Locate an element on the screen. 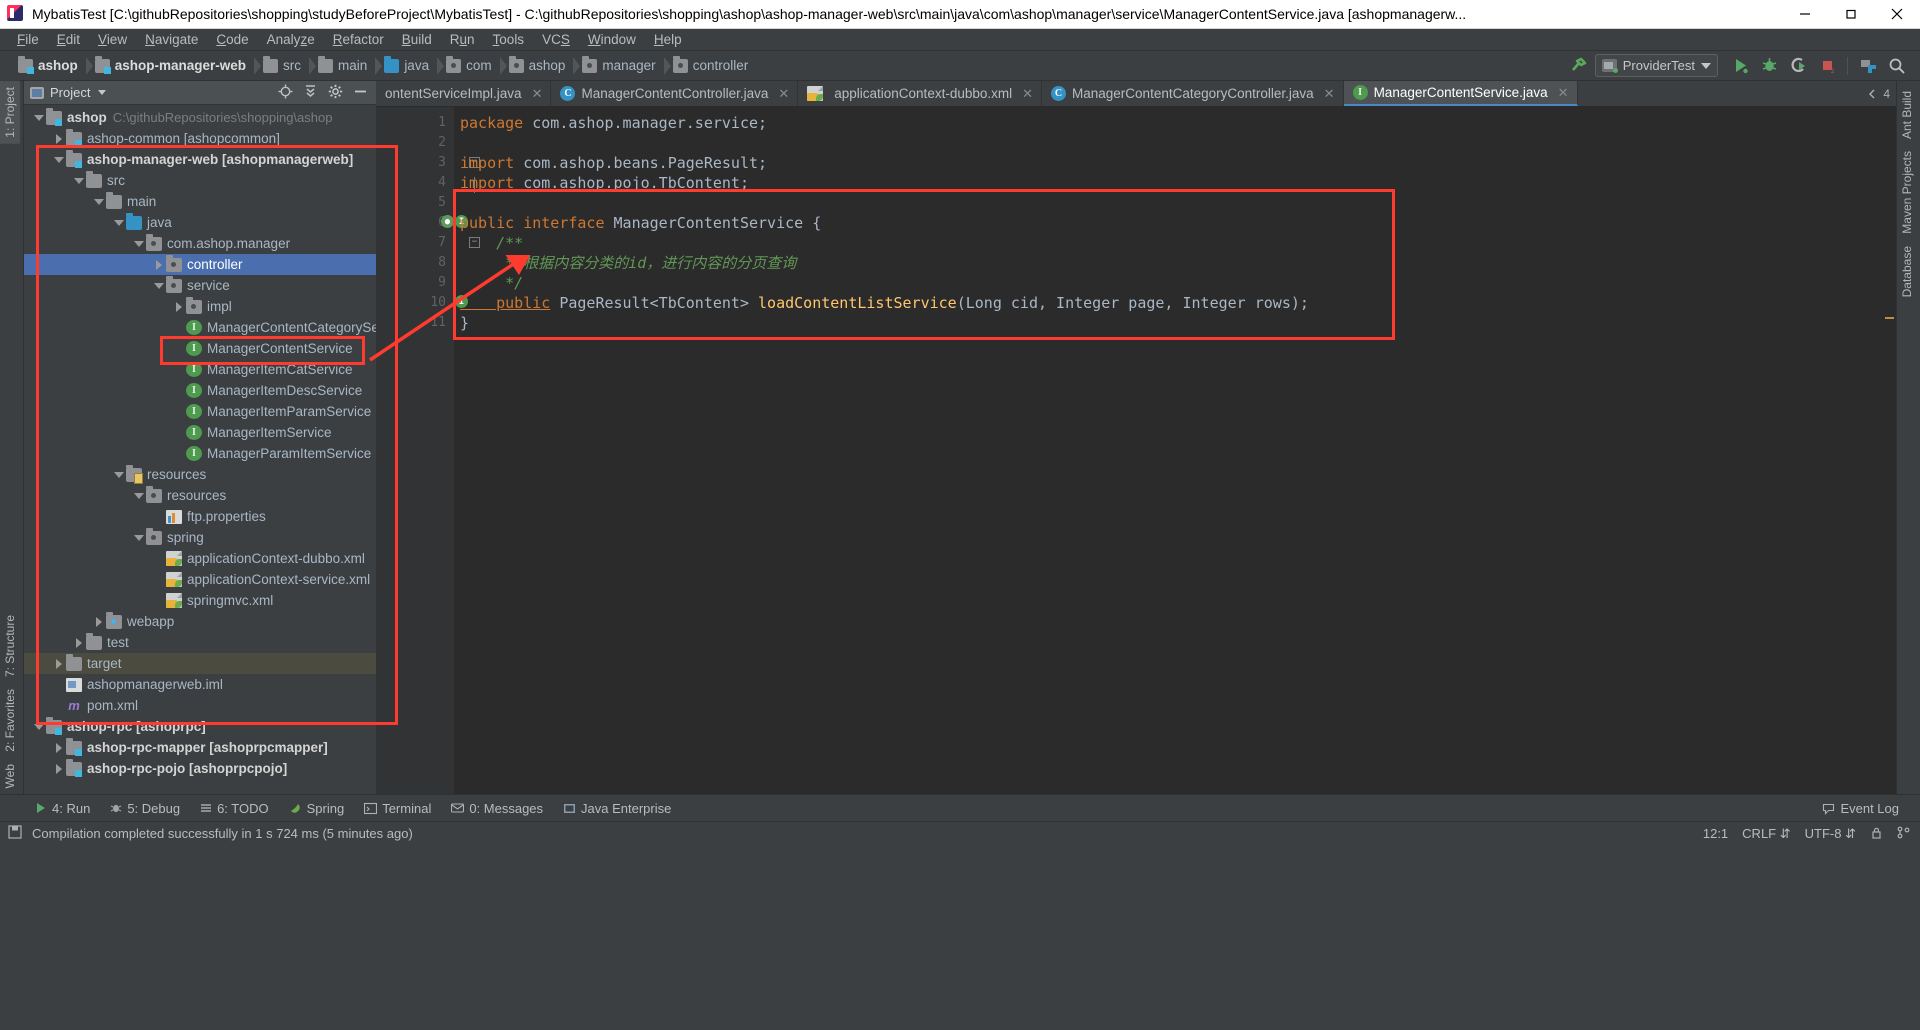 This screenshot has height=1030, width=1920. editor-tab-overflow: 4 is located at coordinates (1881, 93).